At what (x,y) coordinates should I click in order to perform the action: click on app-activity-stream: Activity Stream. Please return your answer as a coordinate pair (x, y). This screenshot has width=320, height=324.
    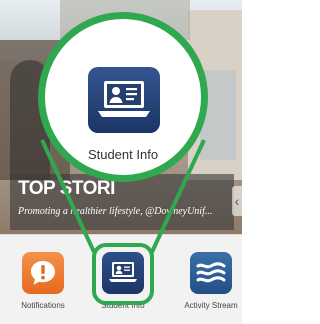
    Looking at the image, I should click on (211, 281).